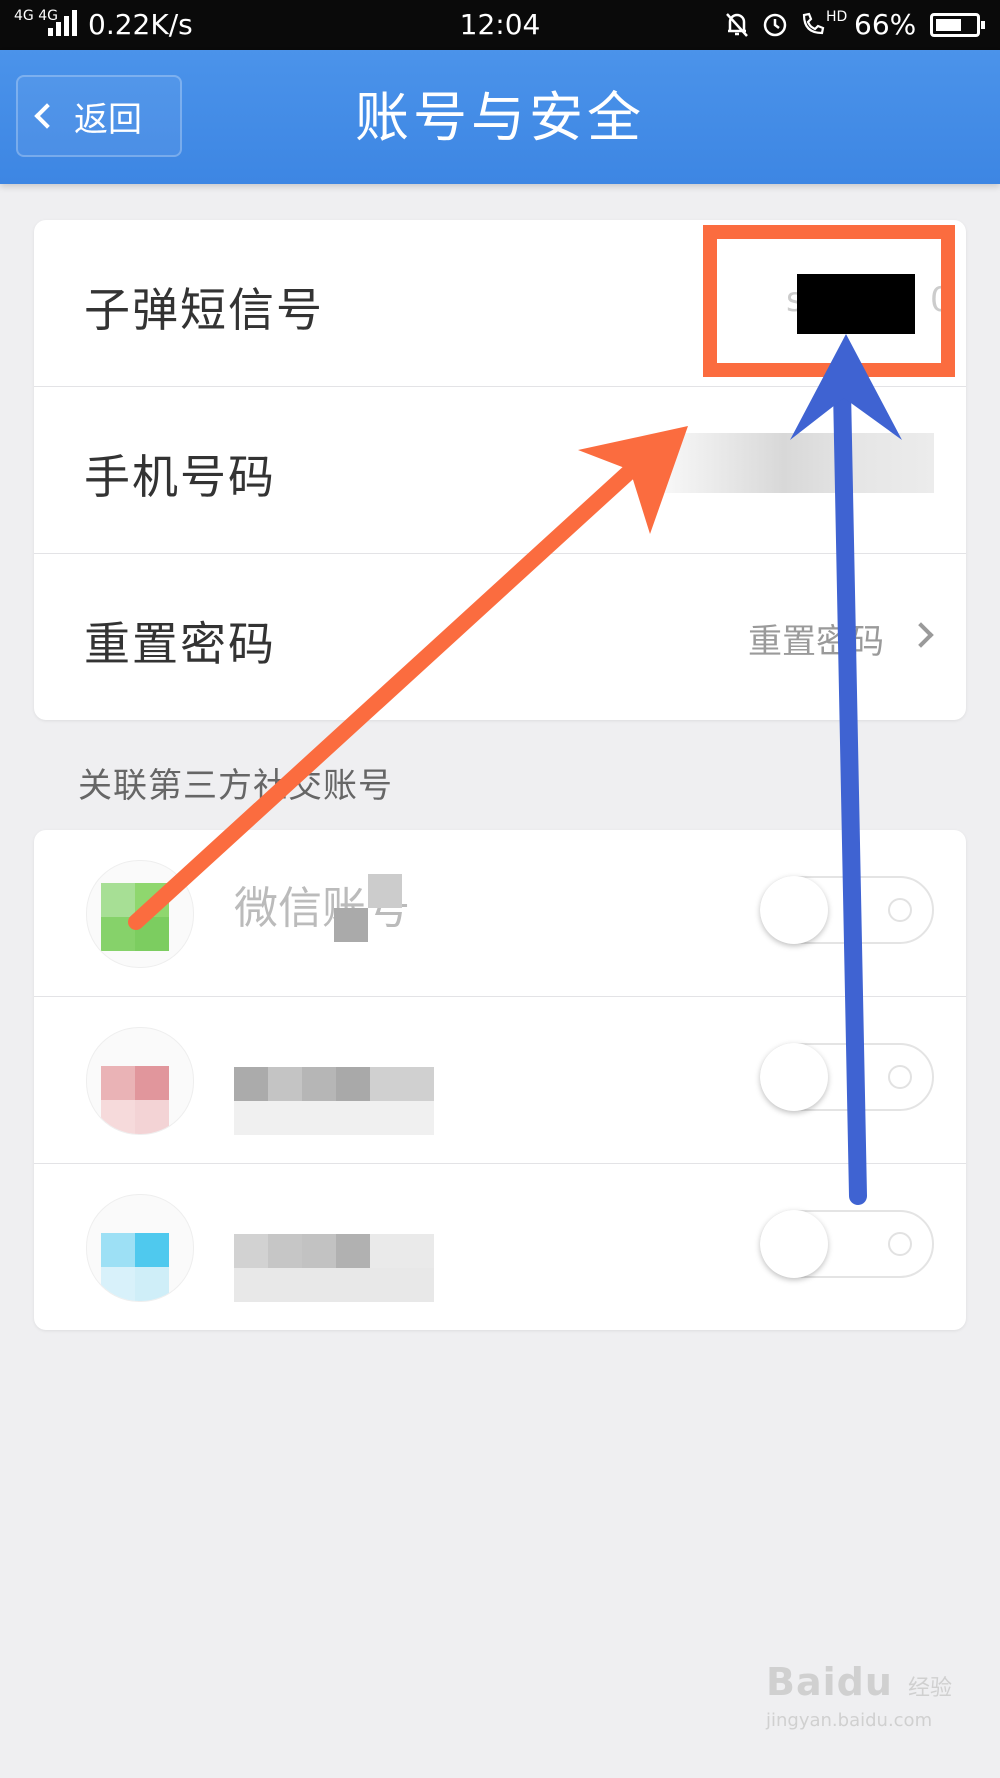 The height and width of the screenshot is (1778, 1000). What do you see at coordinates (921, 635) in the screenshot?
I see `chevron-right-icon` at bounding box center [921, 635].